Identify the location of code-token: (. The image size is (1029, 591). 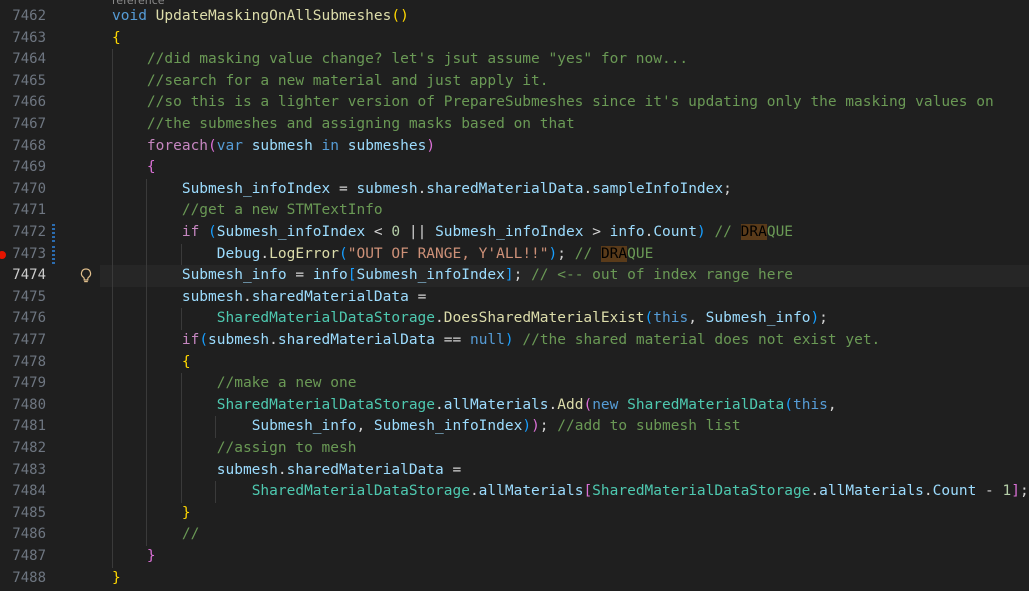
(212, 232).